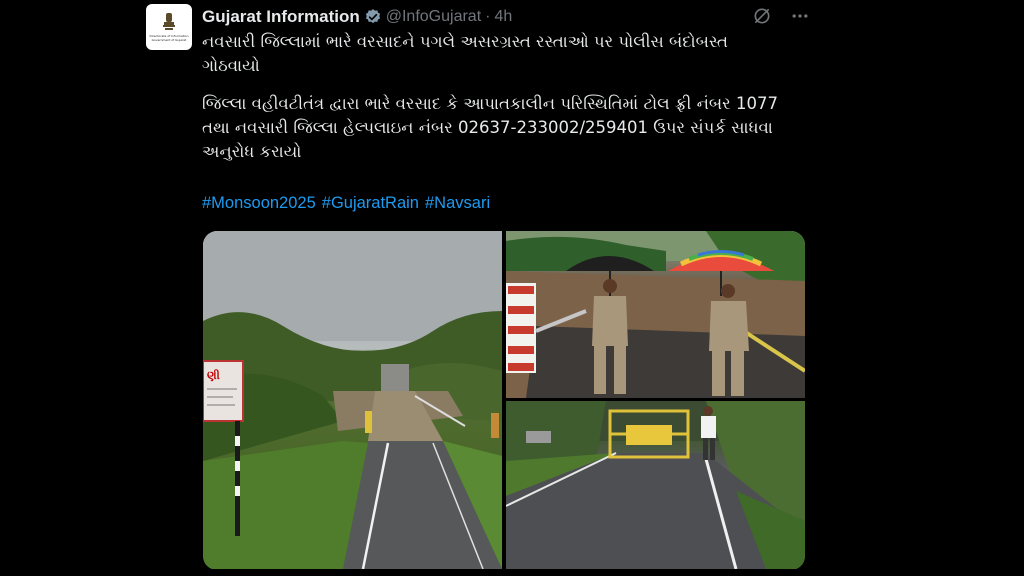  What do you see at coordinates (800, 16) in the screenshot?
I see `more-icon` at bounding box center [800, 16].